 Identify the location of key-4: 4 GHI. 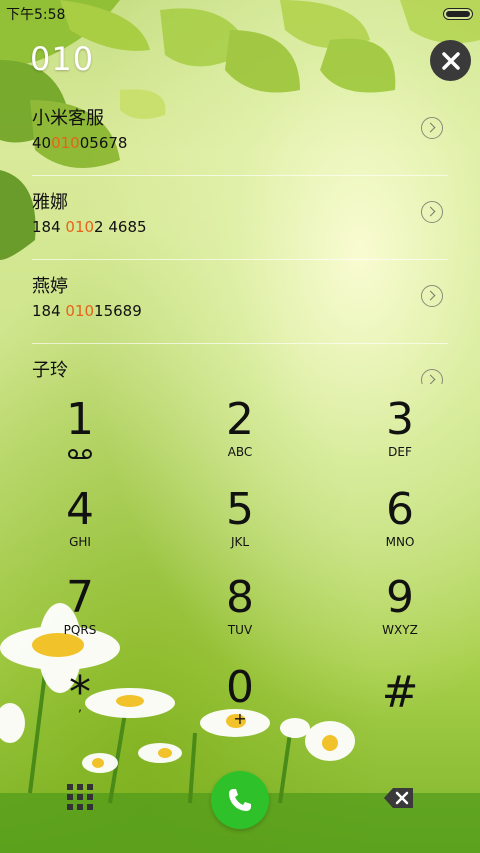
(80, 525).